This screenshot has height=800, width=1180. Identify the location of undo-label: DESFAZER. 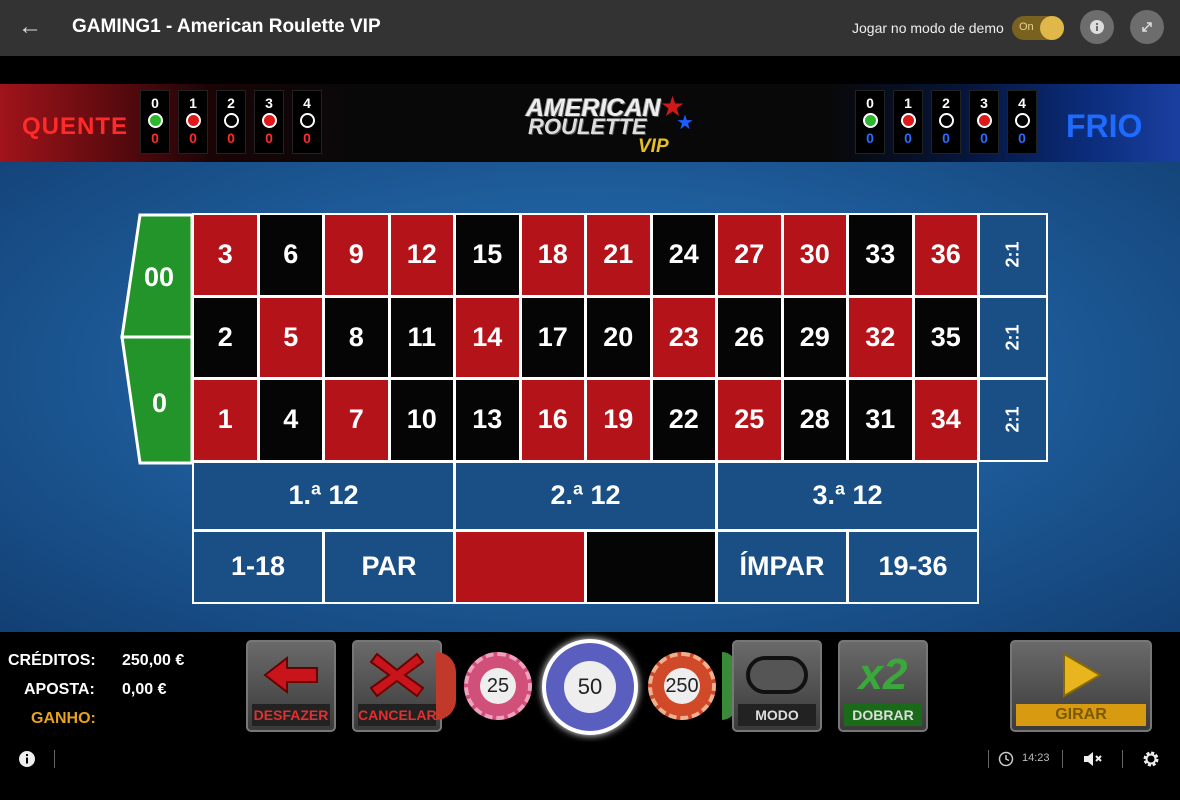
(291, 715).